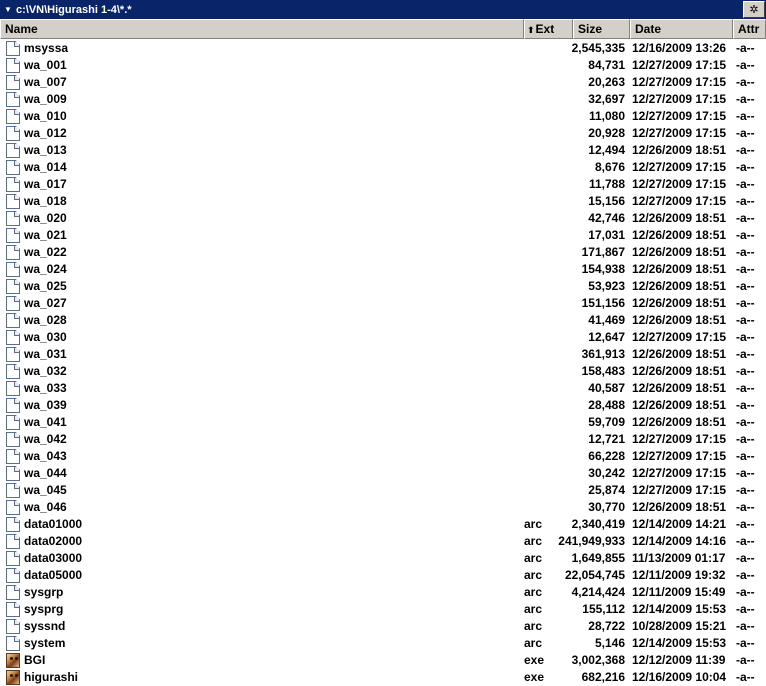 The height and width of the screenshot is (686, 766). I want to click on file-name: wa_022, so click(45, 252).